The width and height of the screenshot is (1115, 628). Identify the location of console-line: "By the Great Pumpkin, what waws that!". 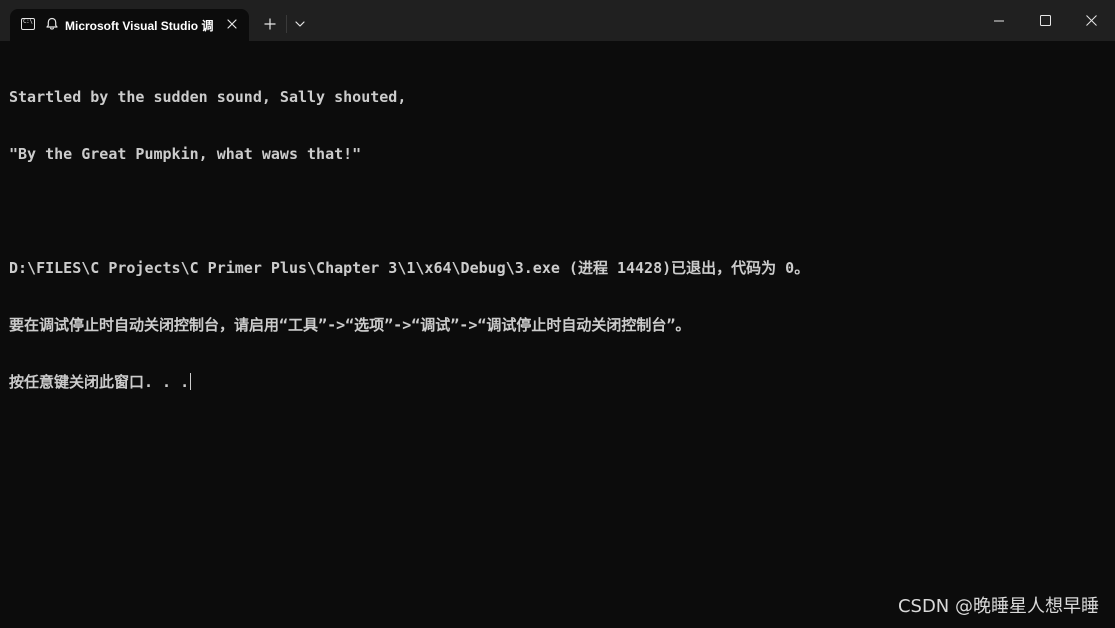
(185, 154).